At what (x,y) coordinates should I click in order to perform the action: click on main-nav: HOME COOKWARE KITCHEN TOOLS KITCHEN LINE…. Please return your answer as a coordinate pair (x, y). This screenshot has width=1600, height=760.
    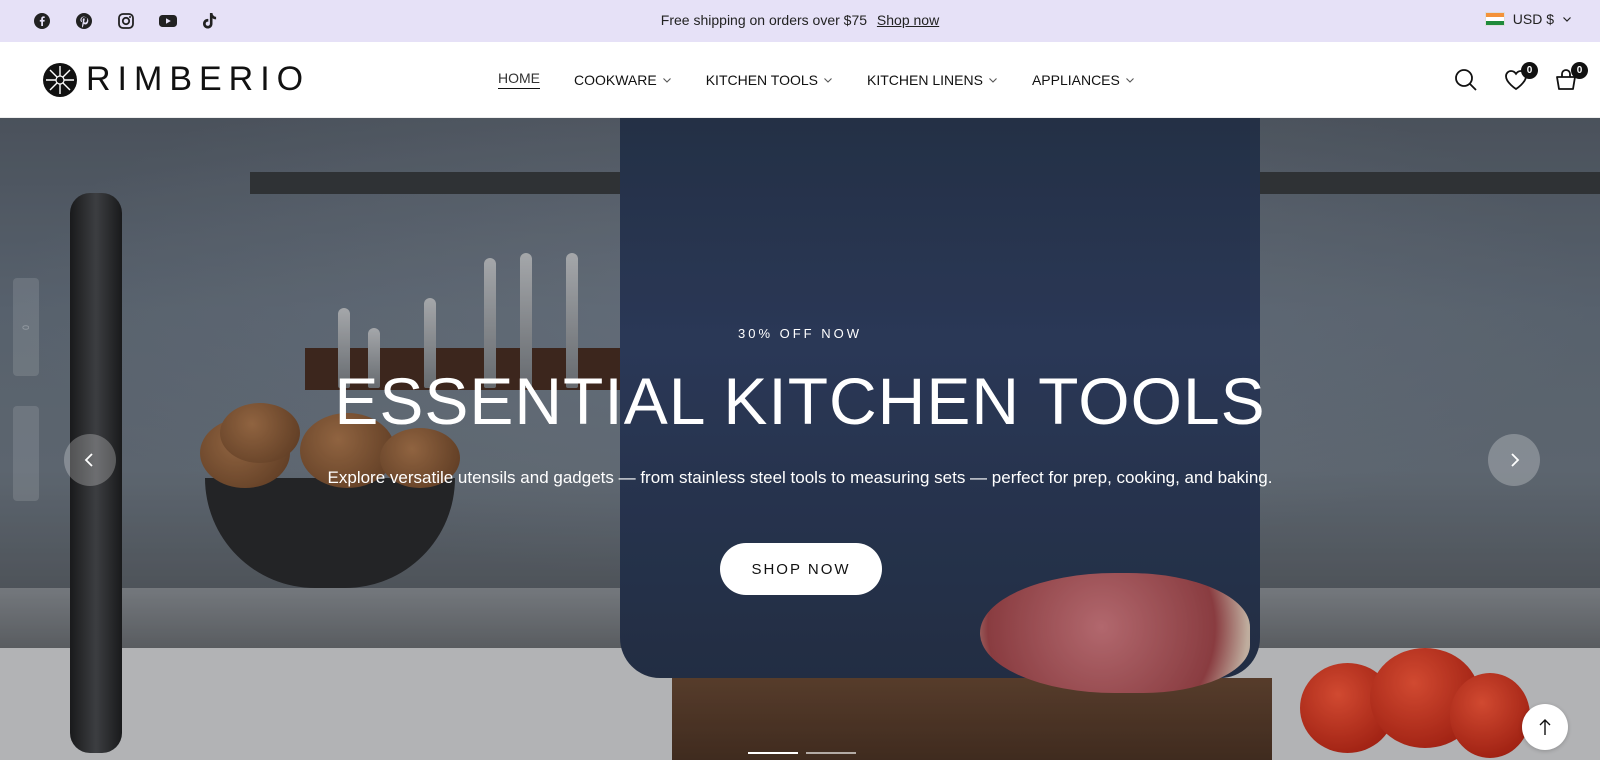
    Looking at the image, I should click on (816, 79).